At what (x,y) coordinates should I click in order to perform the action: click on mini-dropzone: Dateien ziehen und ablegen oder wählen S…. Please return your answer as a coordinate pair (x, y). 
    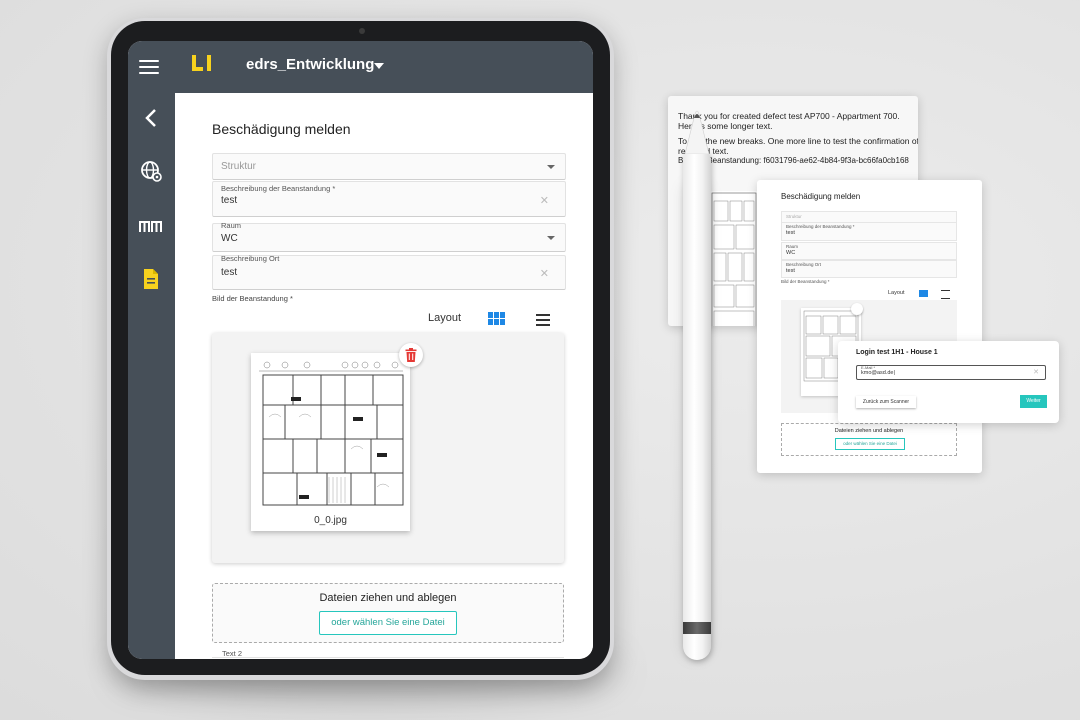
    Looking at the image, I should click on (869, 439).